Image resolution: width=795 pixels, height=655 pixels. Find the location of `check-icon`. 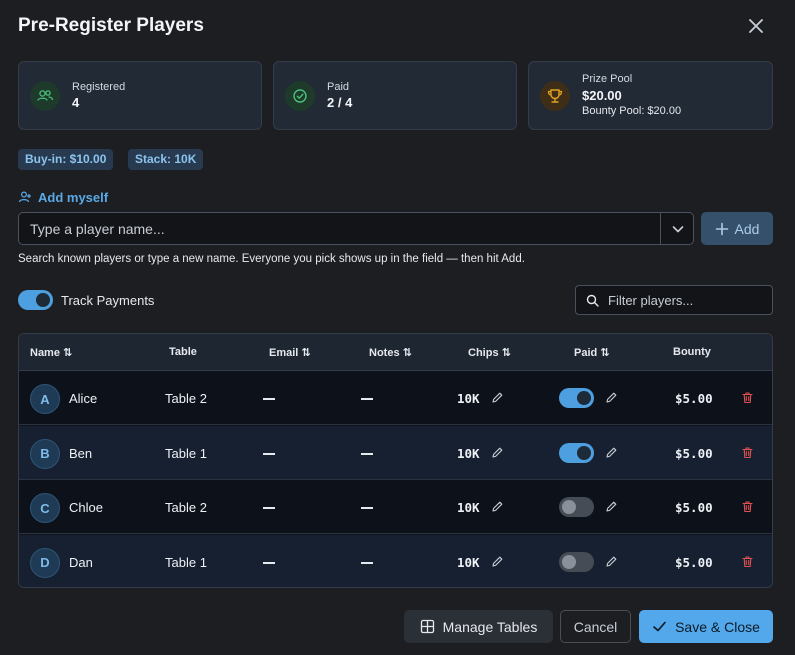

check-icon is located at coordinates (659, 626).